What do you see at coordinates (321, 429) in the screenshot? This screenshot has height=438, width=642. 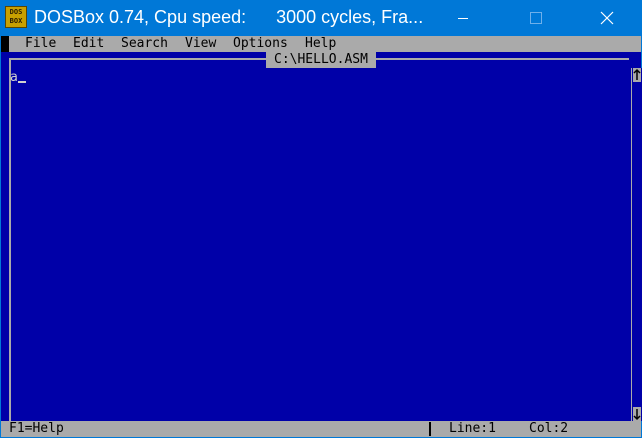 I see `status-bar: F1=Help Line:1 Col:2` at bounding box center [321, 429].